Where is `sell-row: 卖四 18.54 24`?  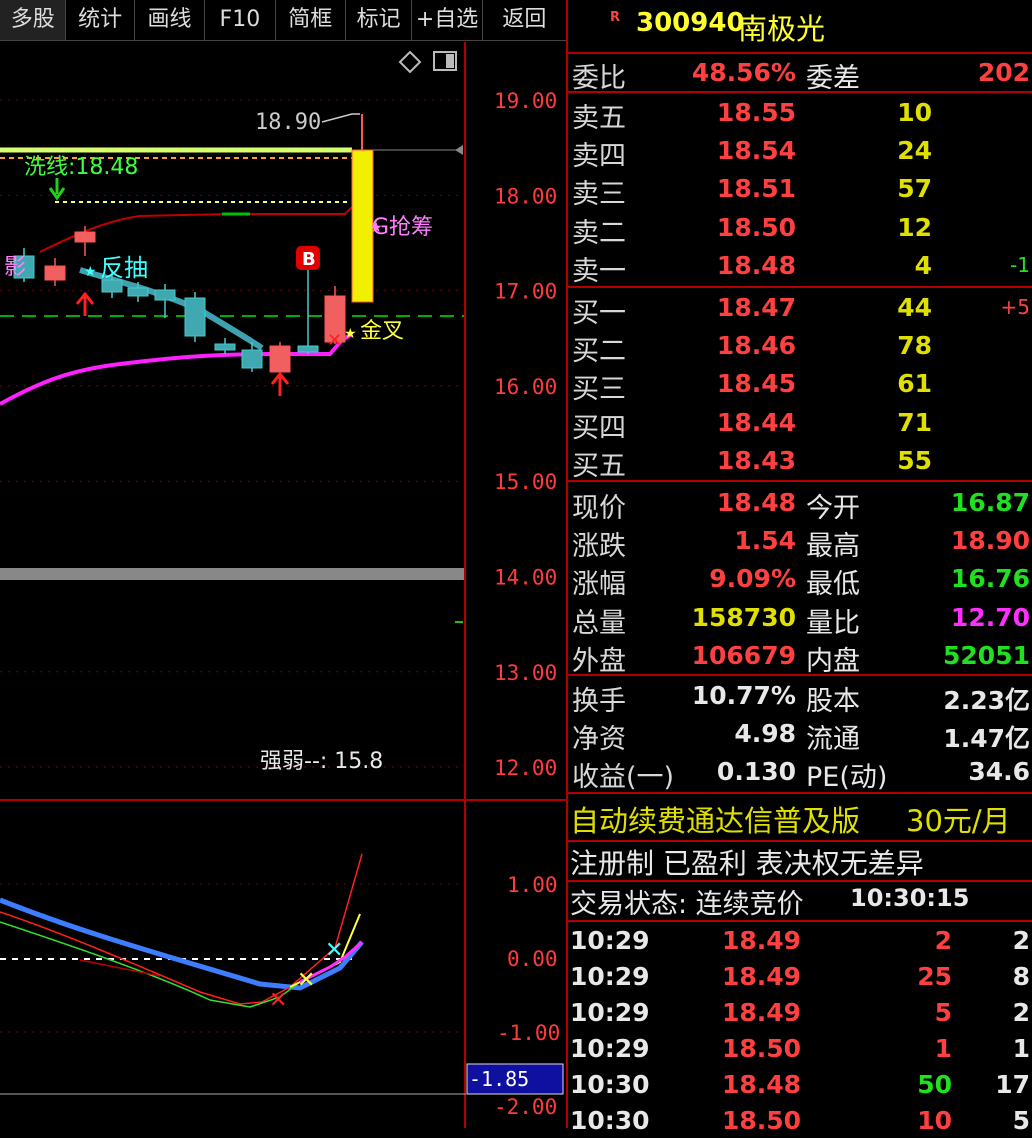
sell-row: 卖四 18.54 24 is located at coordinates (799, 152).